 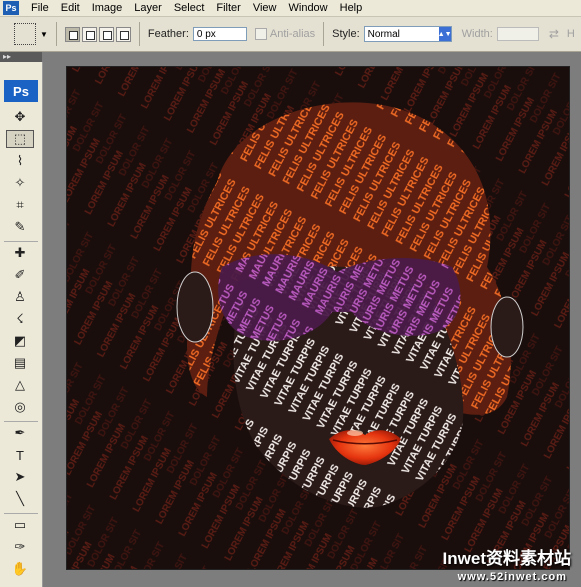 What do you see at coordinates (20, 407) in the screenshot?
I see `dodge-tool-icon: ◎` at bounding box center [20, 407].